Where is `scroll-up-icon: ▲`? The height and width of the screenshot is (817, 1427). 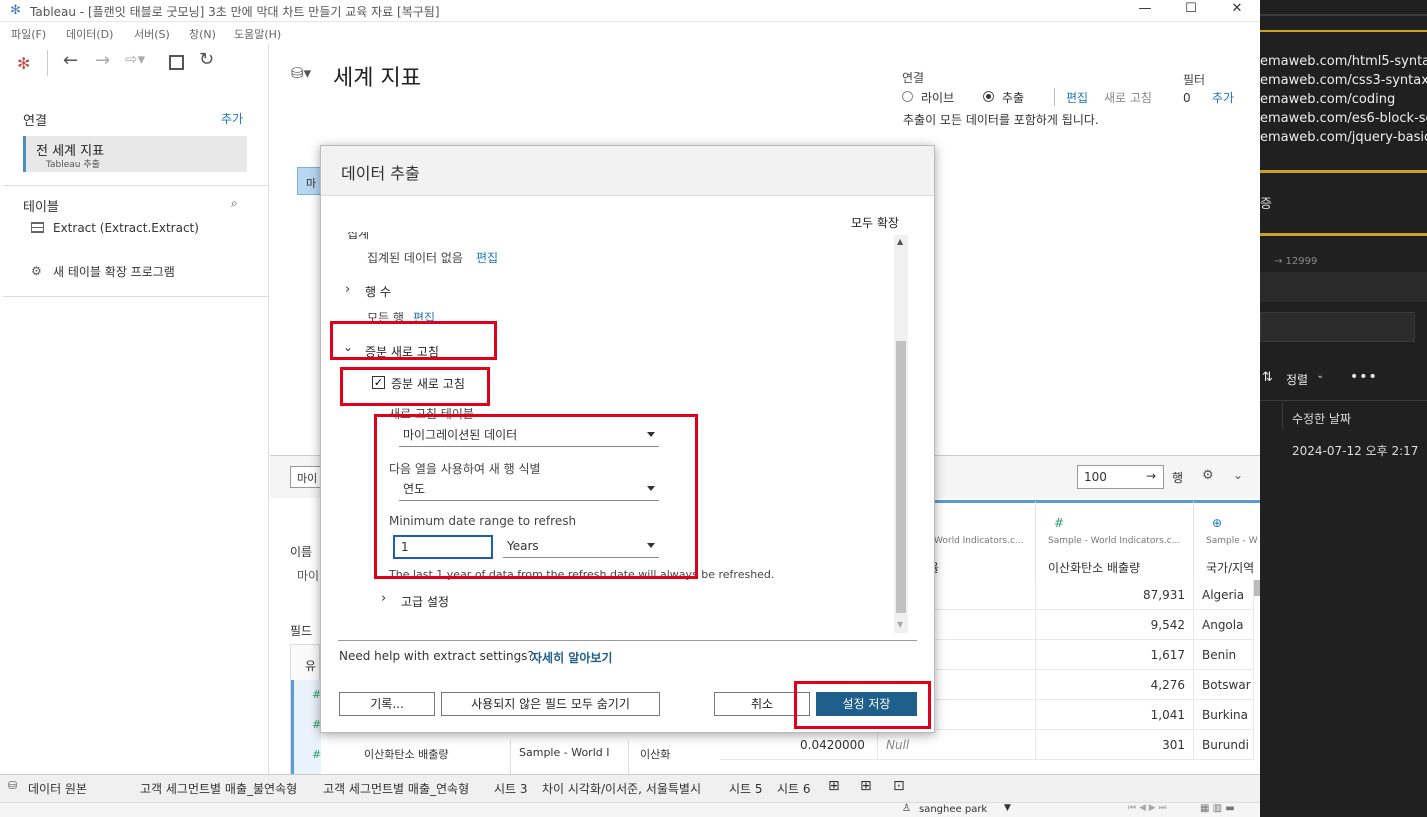
scroll-up-icon: ▲ is located at coordinates (900, 241).